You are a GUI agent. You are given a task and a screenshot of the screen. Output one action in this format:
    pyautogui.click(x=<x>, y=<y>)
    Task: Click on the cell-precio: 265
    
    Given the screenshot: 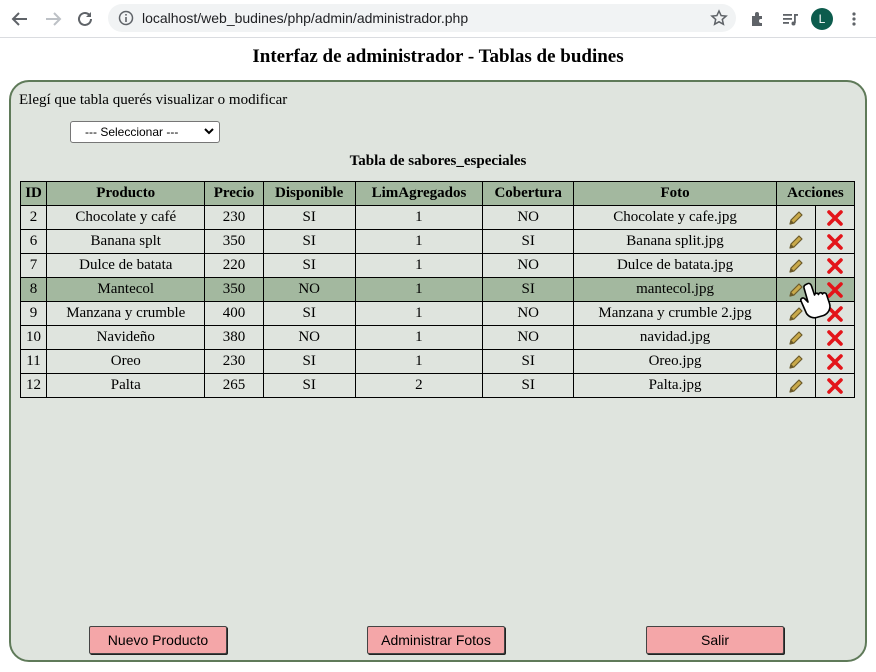 What is the action you would take?
    pyautogui.click(x=234, y=385)
    